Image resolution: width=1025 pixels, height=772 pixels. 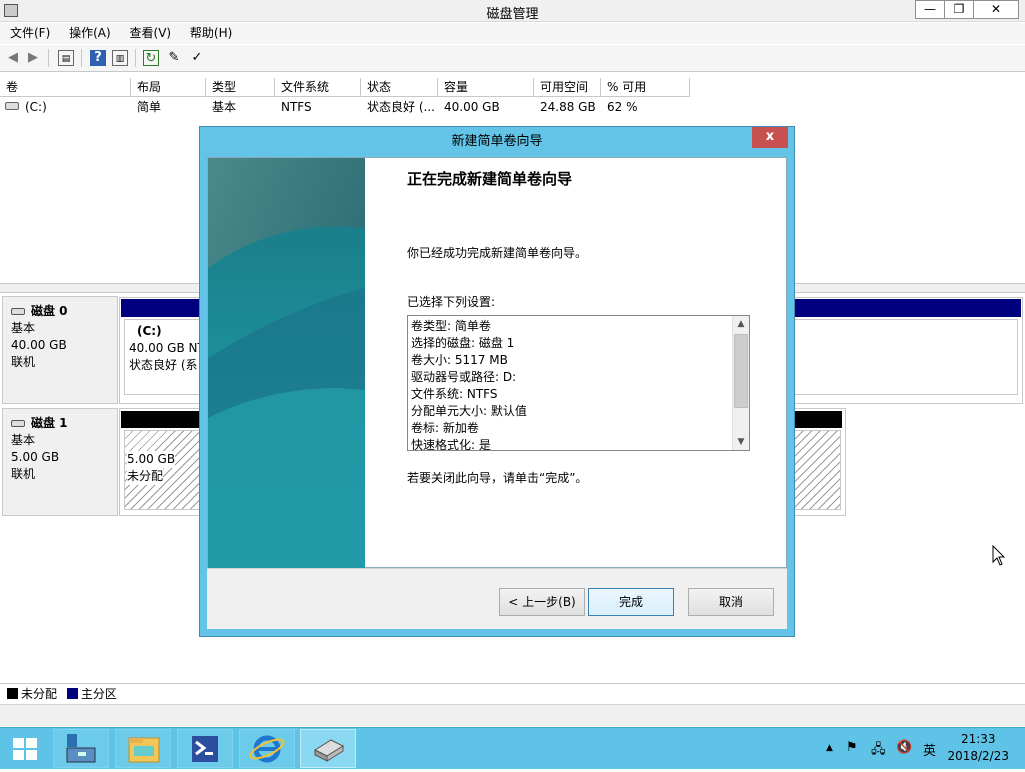 I want to click on column-header-filesystem: 文件系统, so click(x=318, y=87).